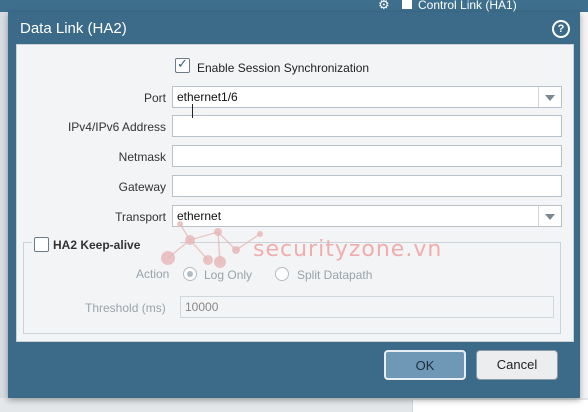  Describe the element at coordinates (425, 365) in the screenshot. I see `ok-button: OK` at that location.